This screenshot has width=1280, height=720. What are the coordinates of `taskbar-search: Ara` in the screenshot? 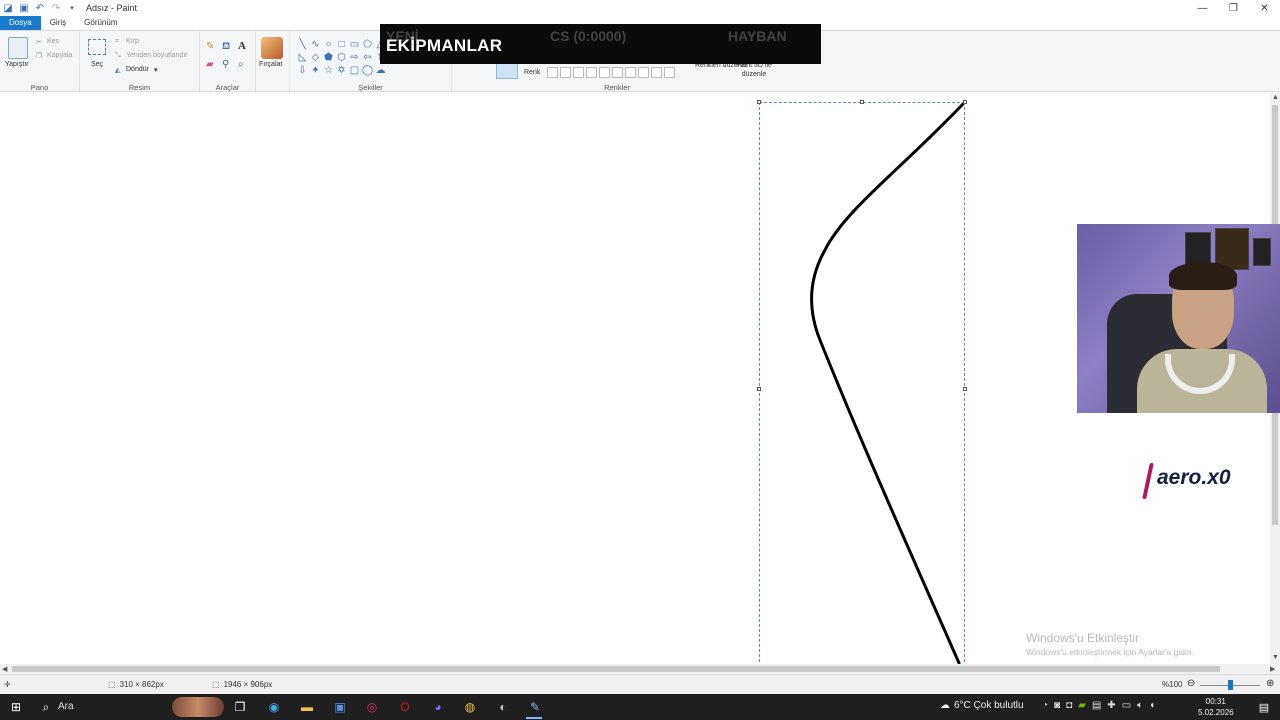 It's located at (66, 706).